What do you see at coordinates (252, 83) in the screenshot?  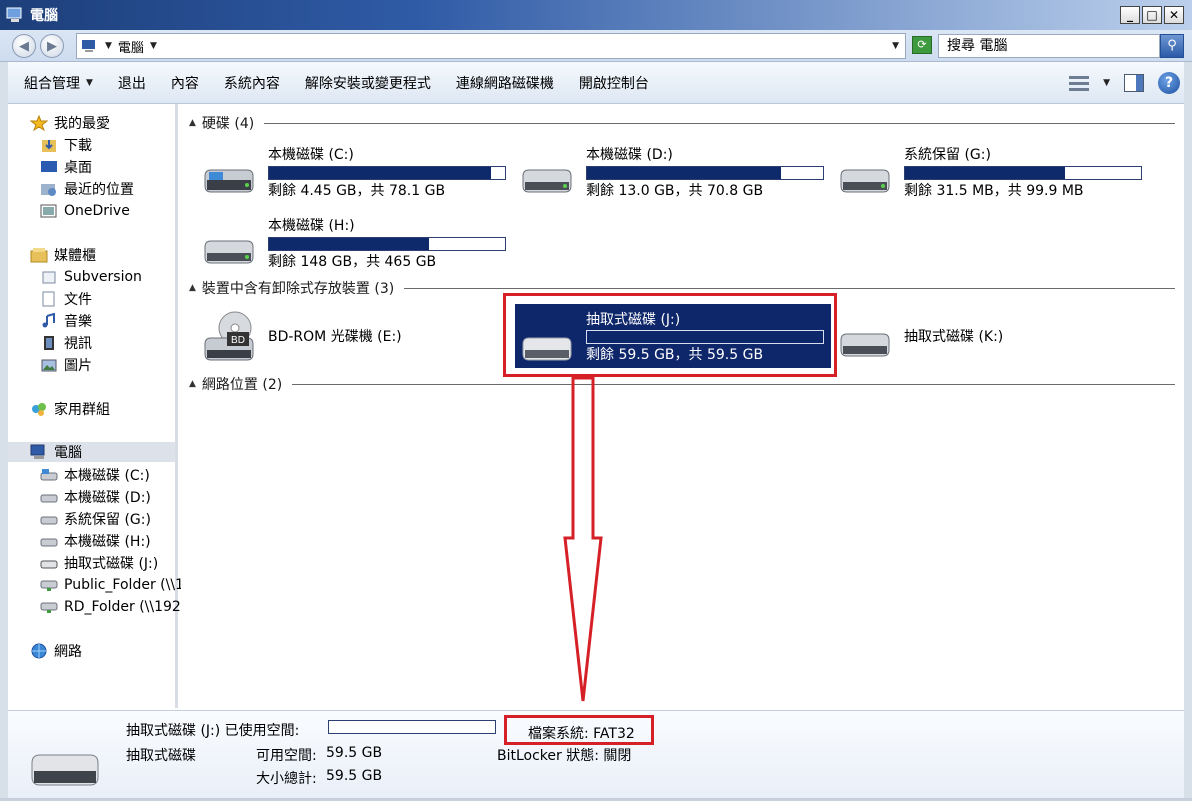 I see `system-properties-button: 系統內容` at bounding box center [252, 83].